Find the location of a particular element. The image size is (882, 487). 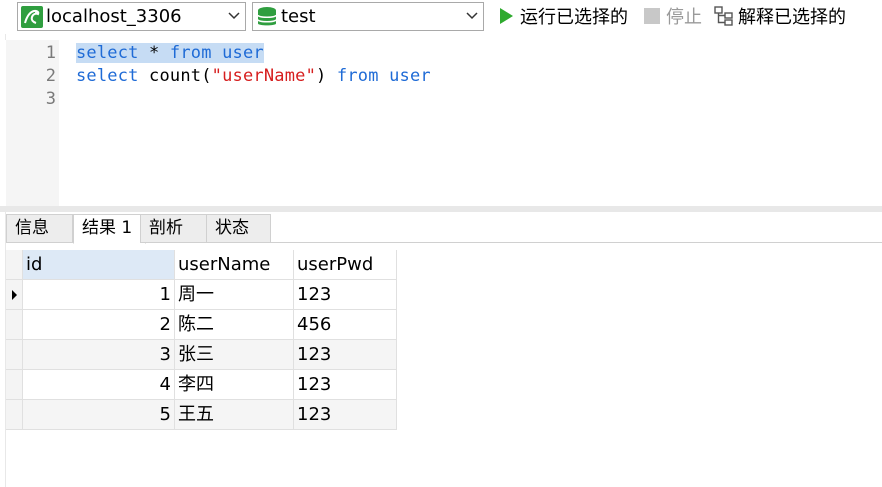

code-line-content: select * from user is located at coordinates (170, 53).